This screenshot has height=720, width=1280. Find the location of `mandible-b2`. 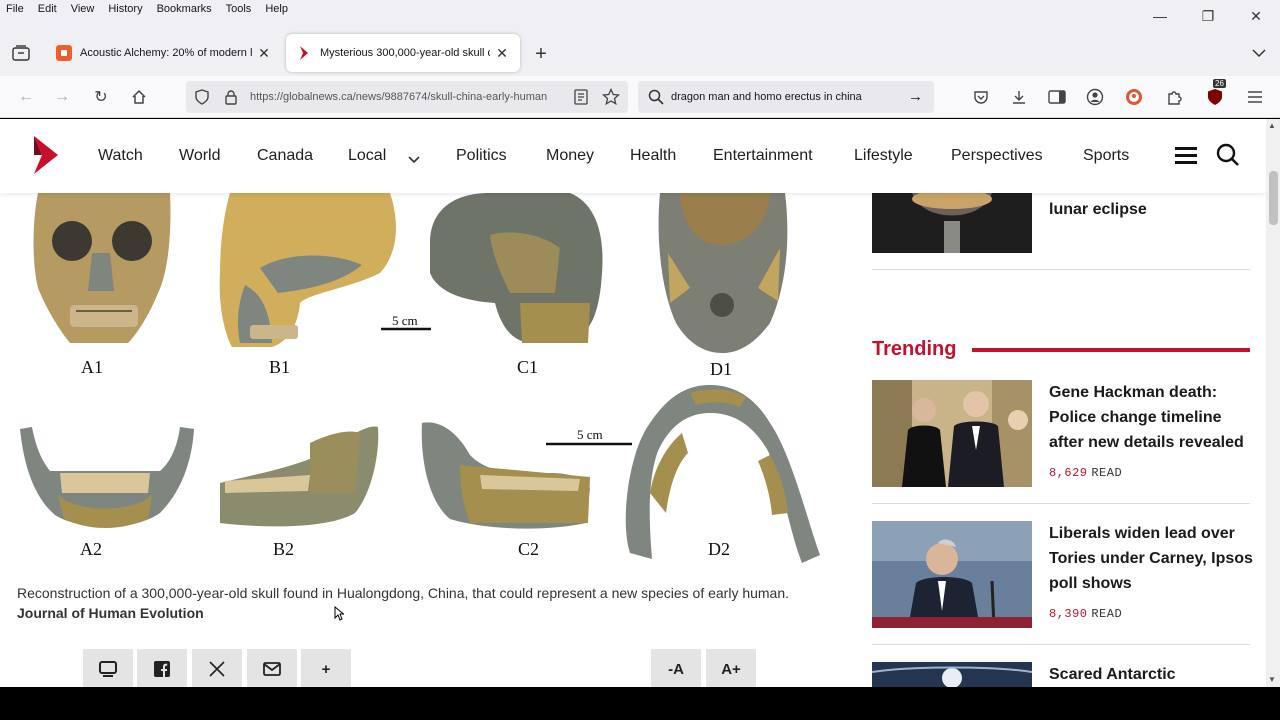

mandible-b2 is located at coordinates (299, 476).